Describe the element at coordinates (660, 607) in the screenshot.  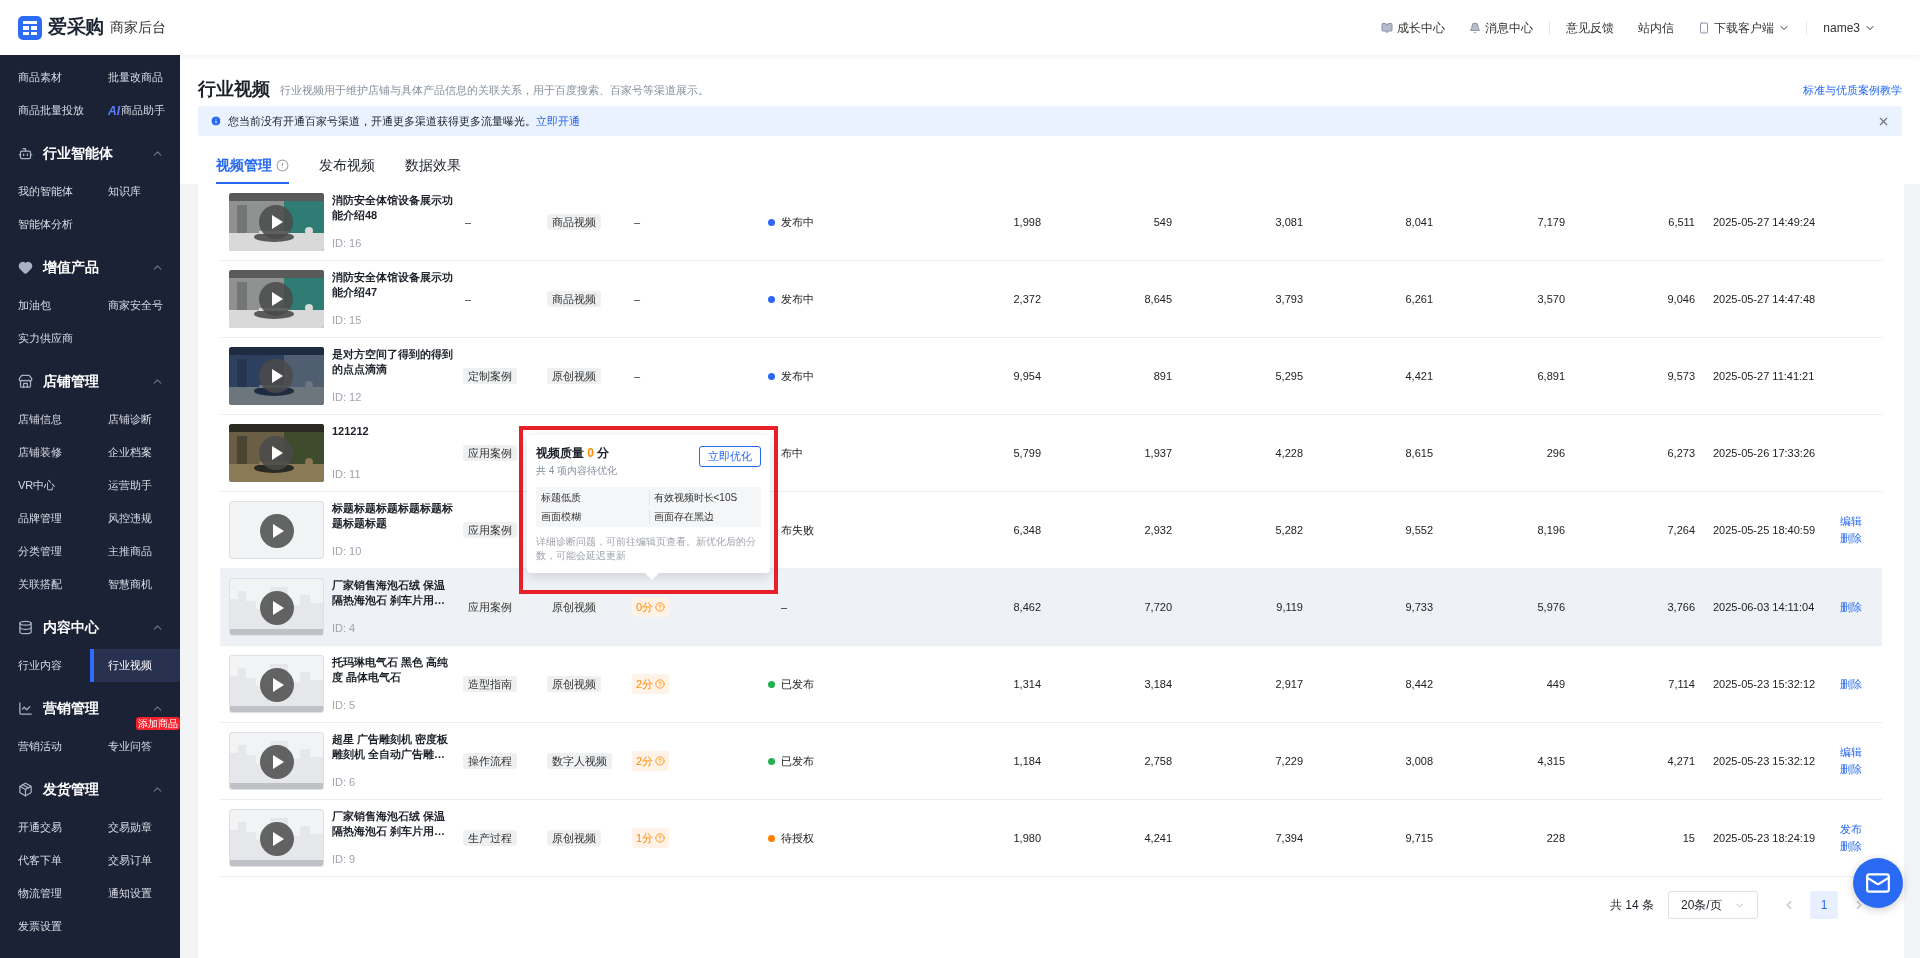
I see `help-icon` at that location.